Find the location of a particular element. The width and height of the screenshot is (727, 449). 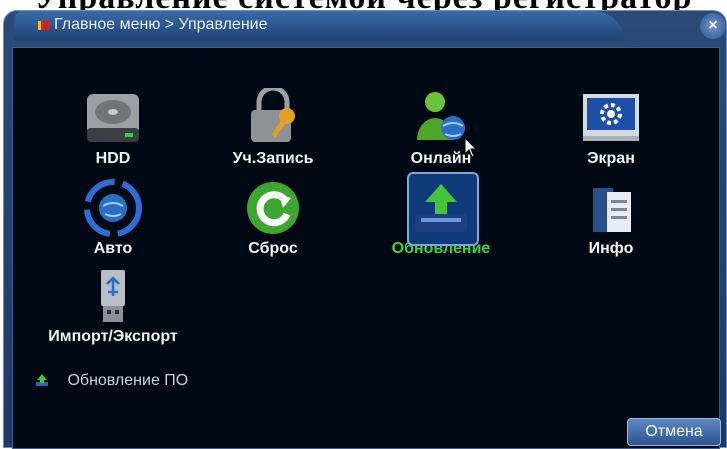

menu-item-label: Экран is located at coordinates (611, 158).